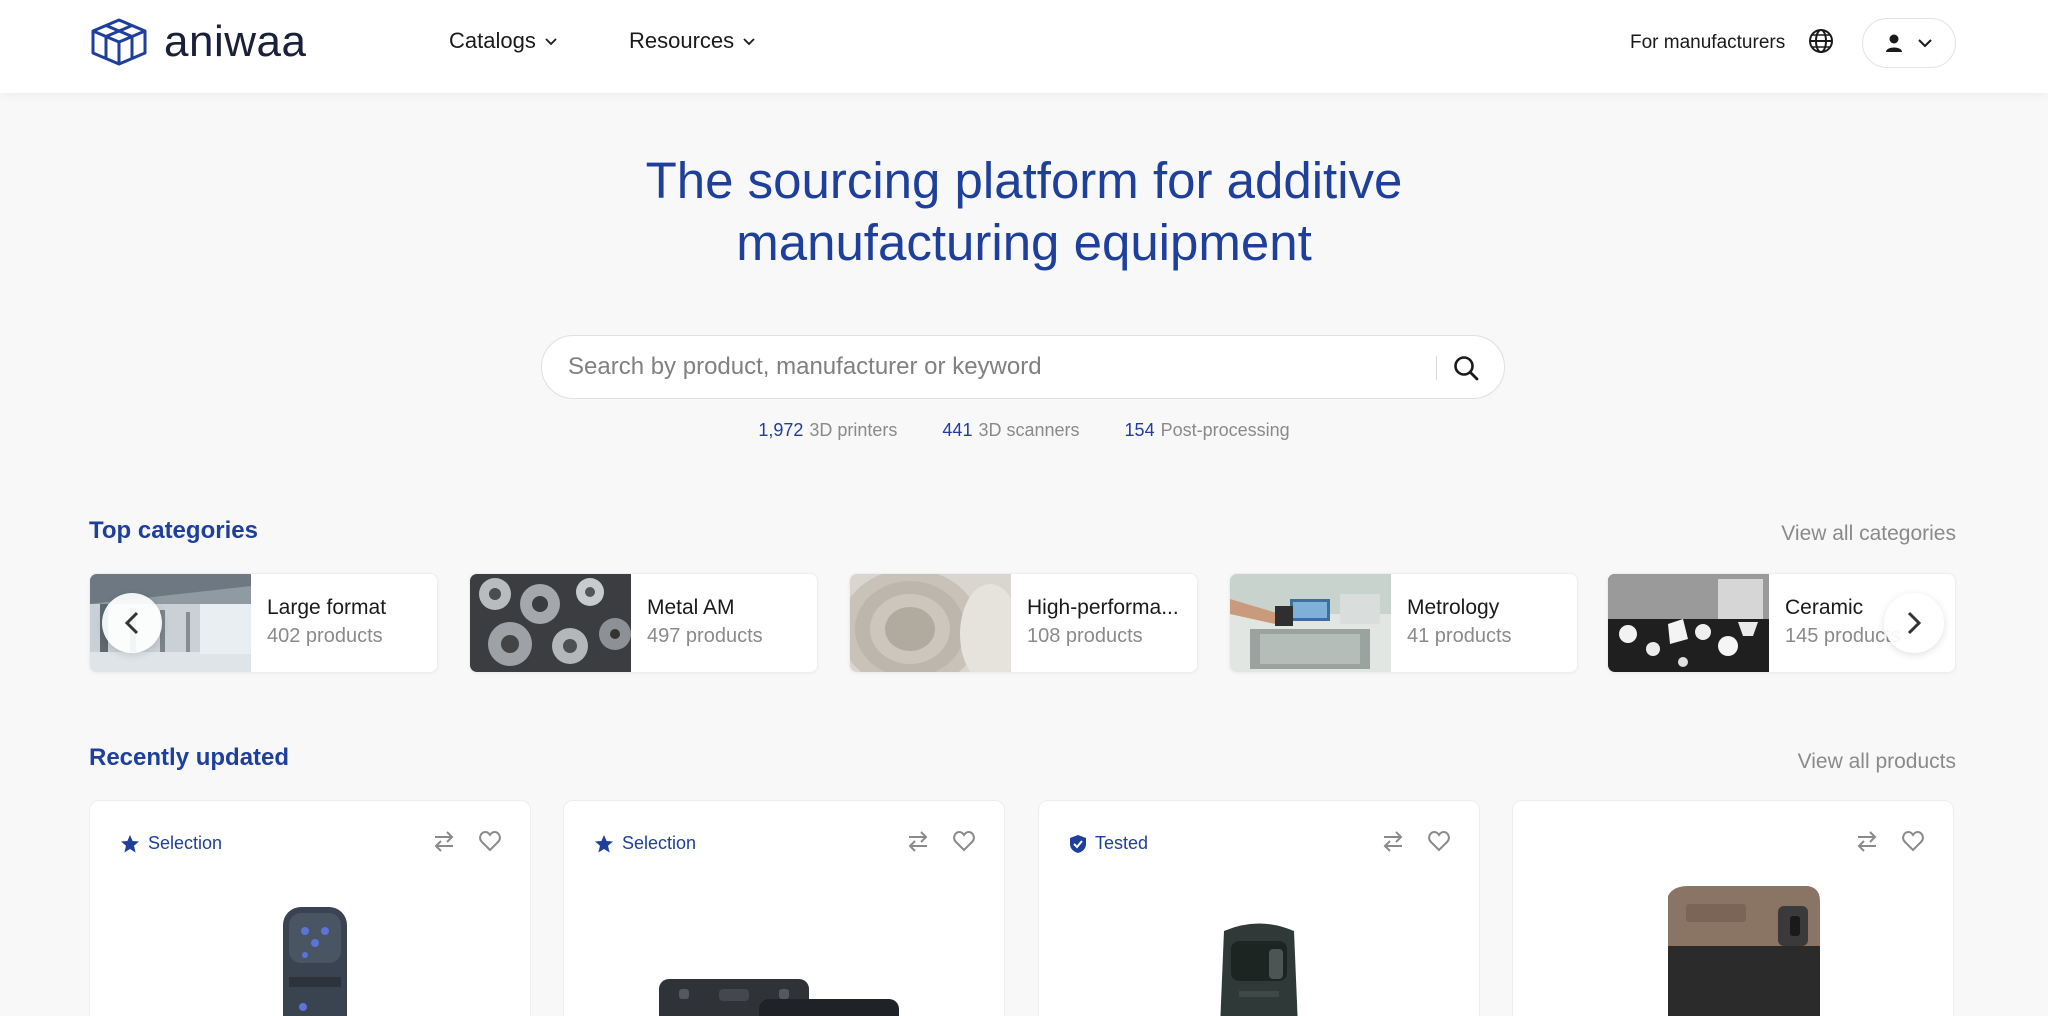 The width and height of the screenshot is (2048, 1016). What do you see at coordinates (1029, 430) in the screenshot?
I see `stat-label: 3D scanners` at bounding box center [1029, 430].